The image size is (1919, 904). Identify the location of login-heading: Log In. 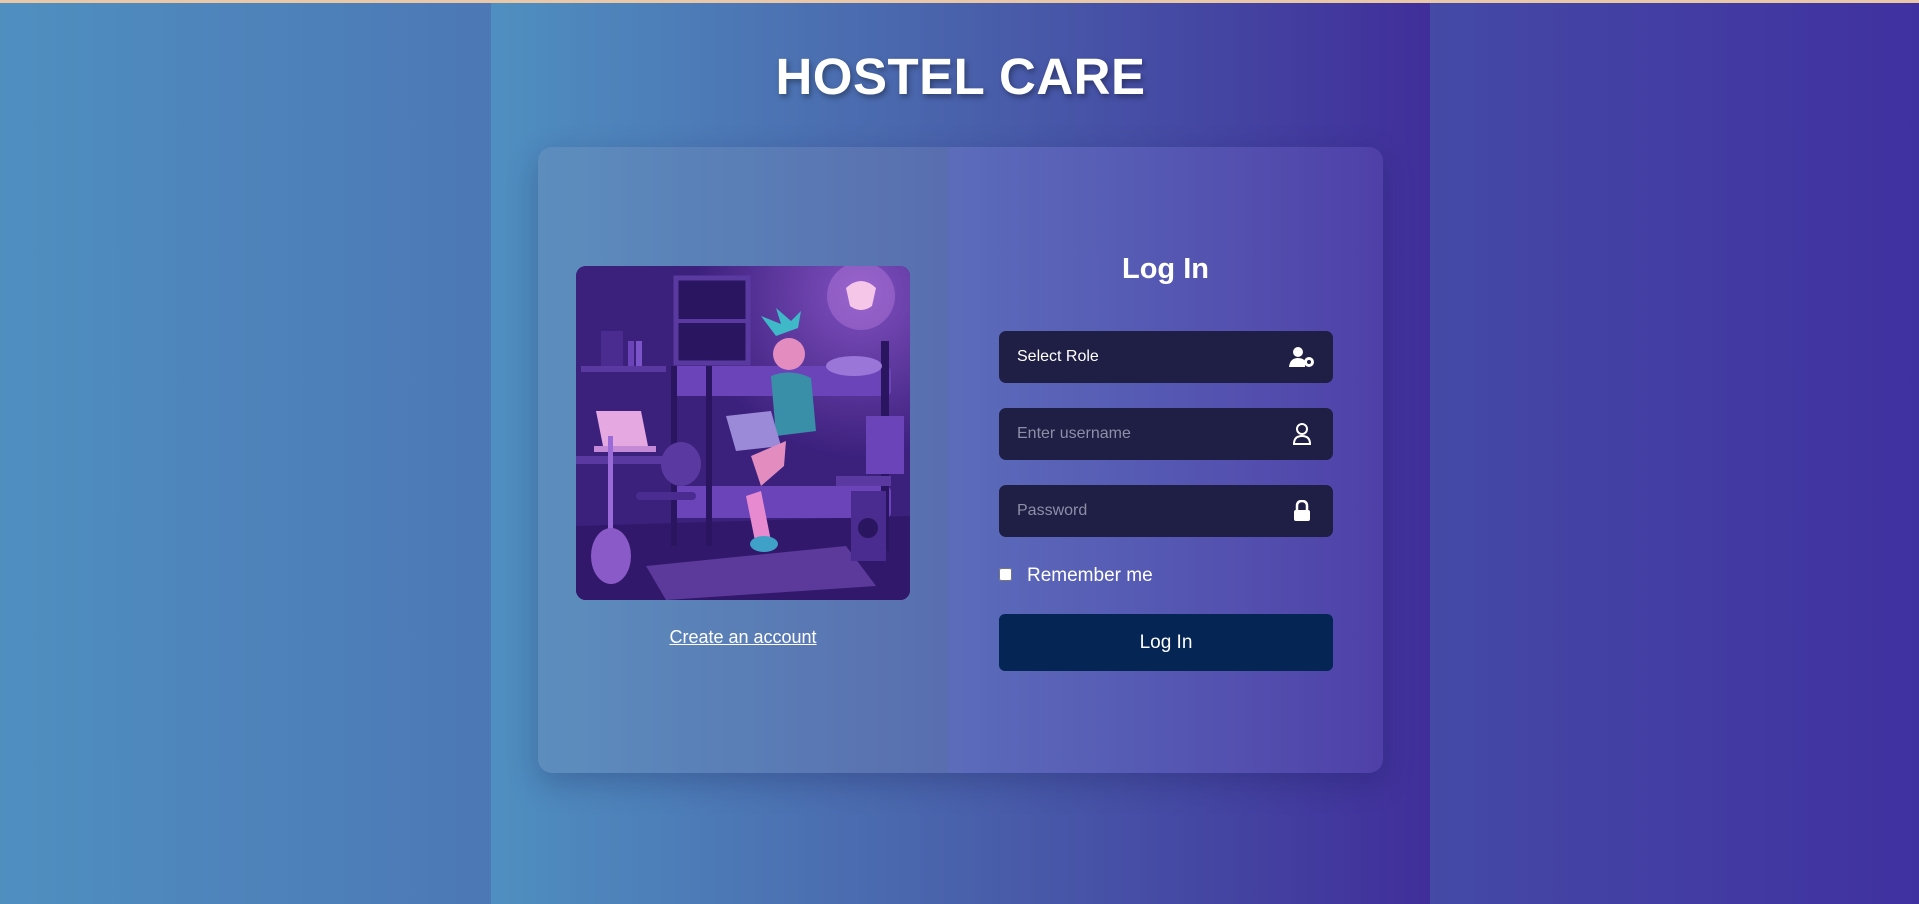
(1165, 269).